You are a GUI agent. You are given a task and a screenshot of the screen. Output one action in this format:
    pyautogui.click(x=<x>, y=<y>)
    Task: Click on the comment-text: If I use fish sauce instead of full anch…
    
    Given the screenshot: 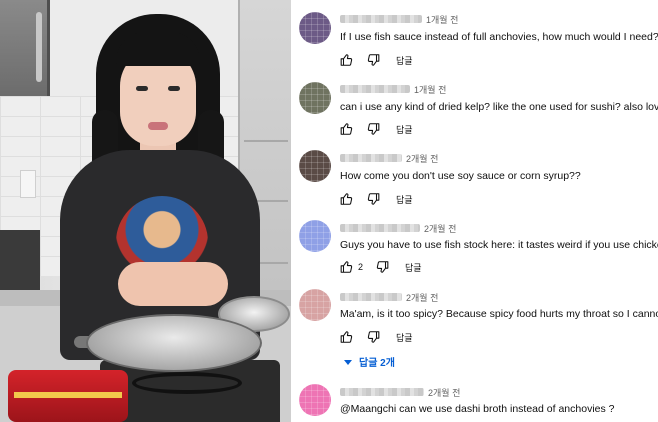 What is the action you would take?
    pyautogui.click(x=499, y=37)
    